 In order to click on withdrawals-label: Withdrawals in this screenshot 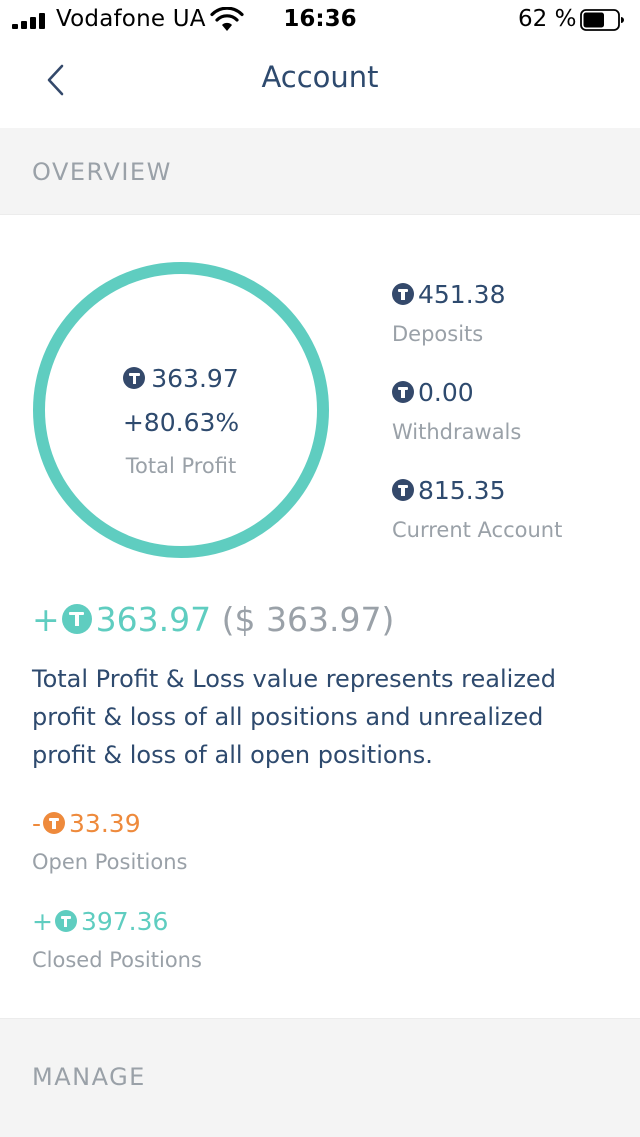, I will do `click(457, 432)`.